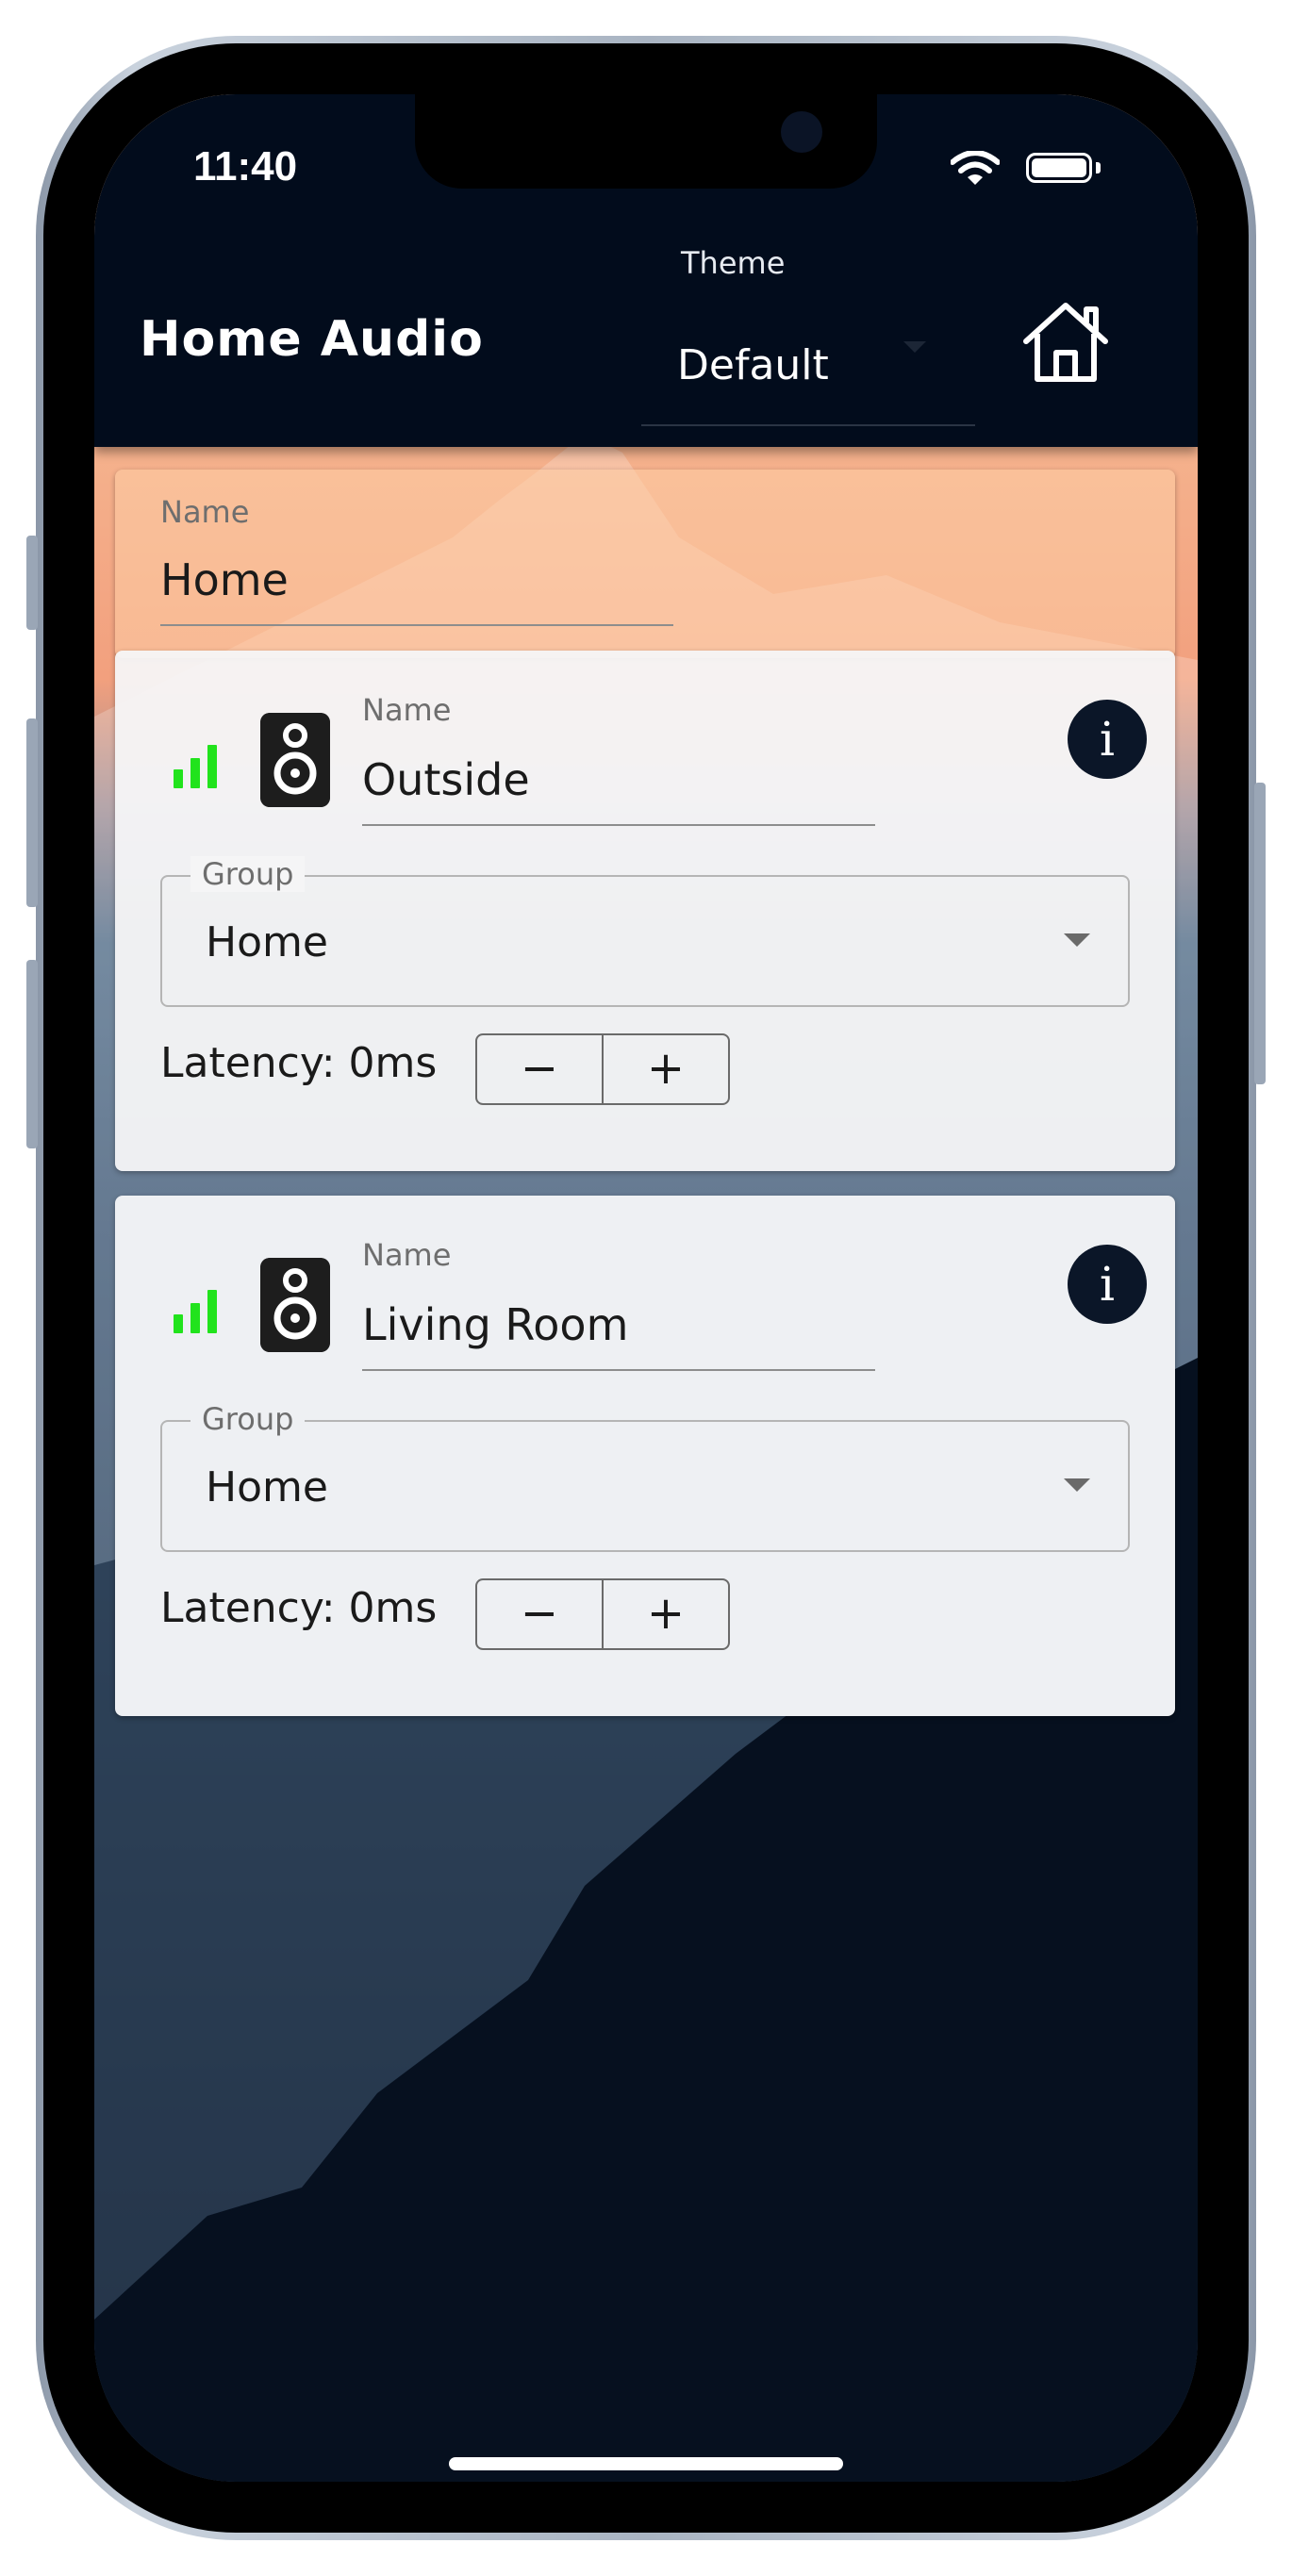 This screenshot has width=1292, height=2576. I want to click on wifi-icon, so click(975, 168).